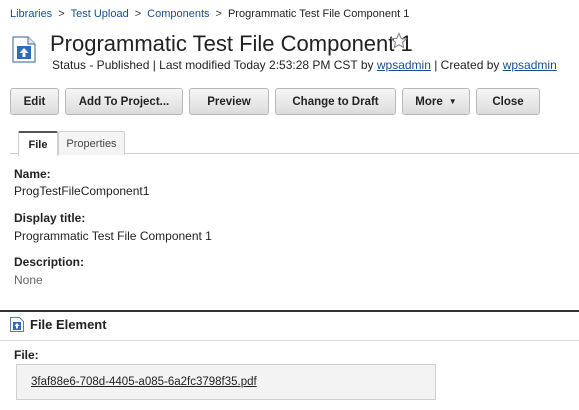 Image resolution: width=579 pixels, height=410 pixels. Describe the element at coordinates (38, 143) in the screenshot. I see `tab-file: File` at that location.